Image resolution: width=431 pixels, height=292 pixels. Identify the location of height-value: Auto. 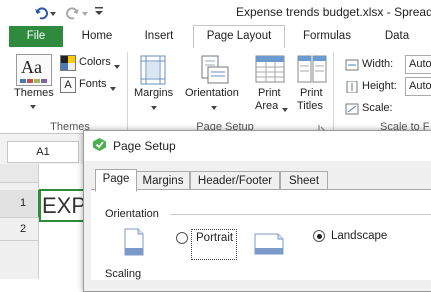
(420, 86).